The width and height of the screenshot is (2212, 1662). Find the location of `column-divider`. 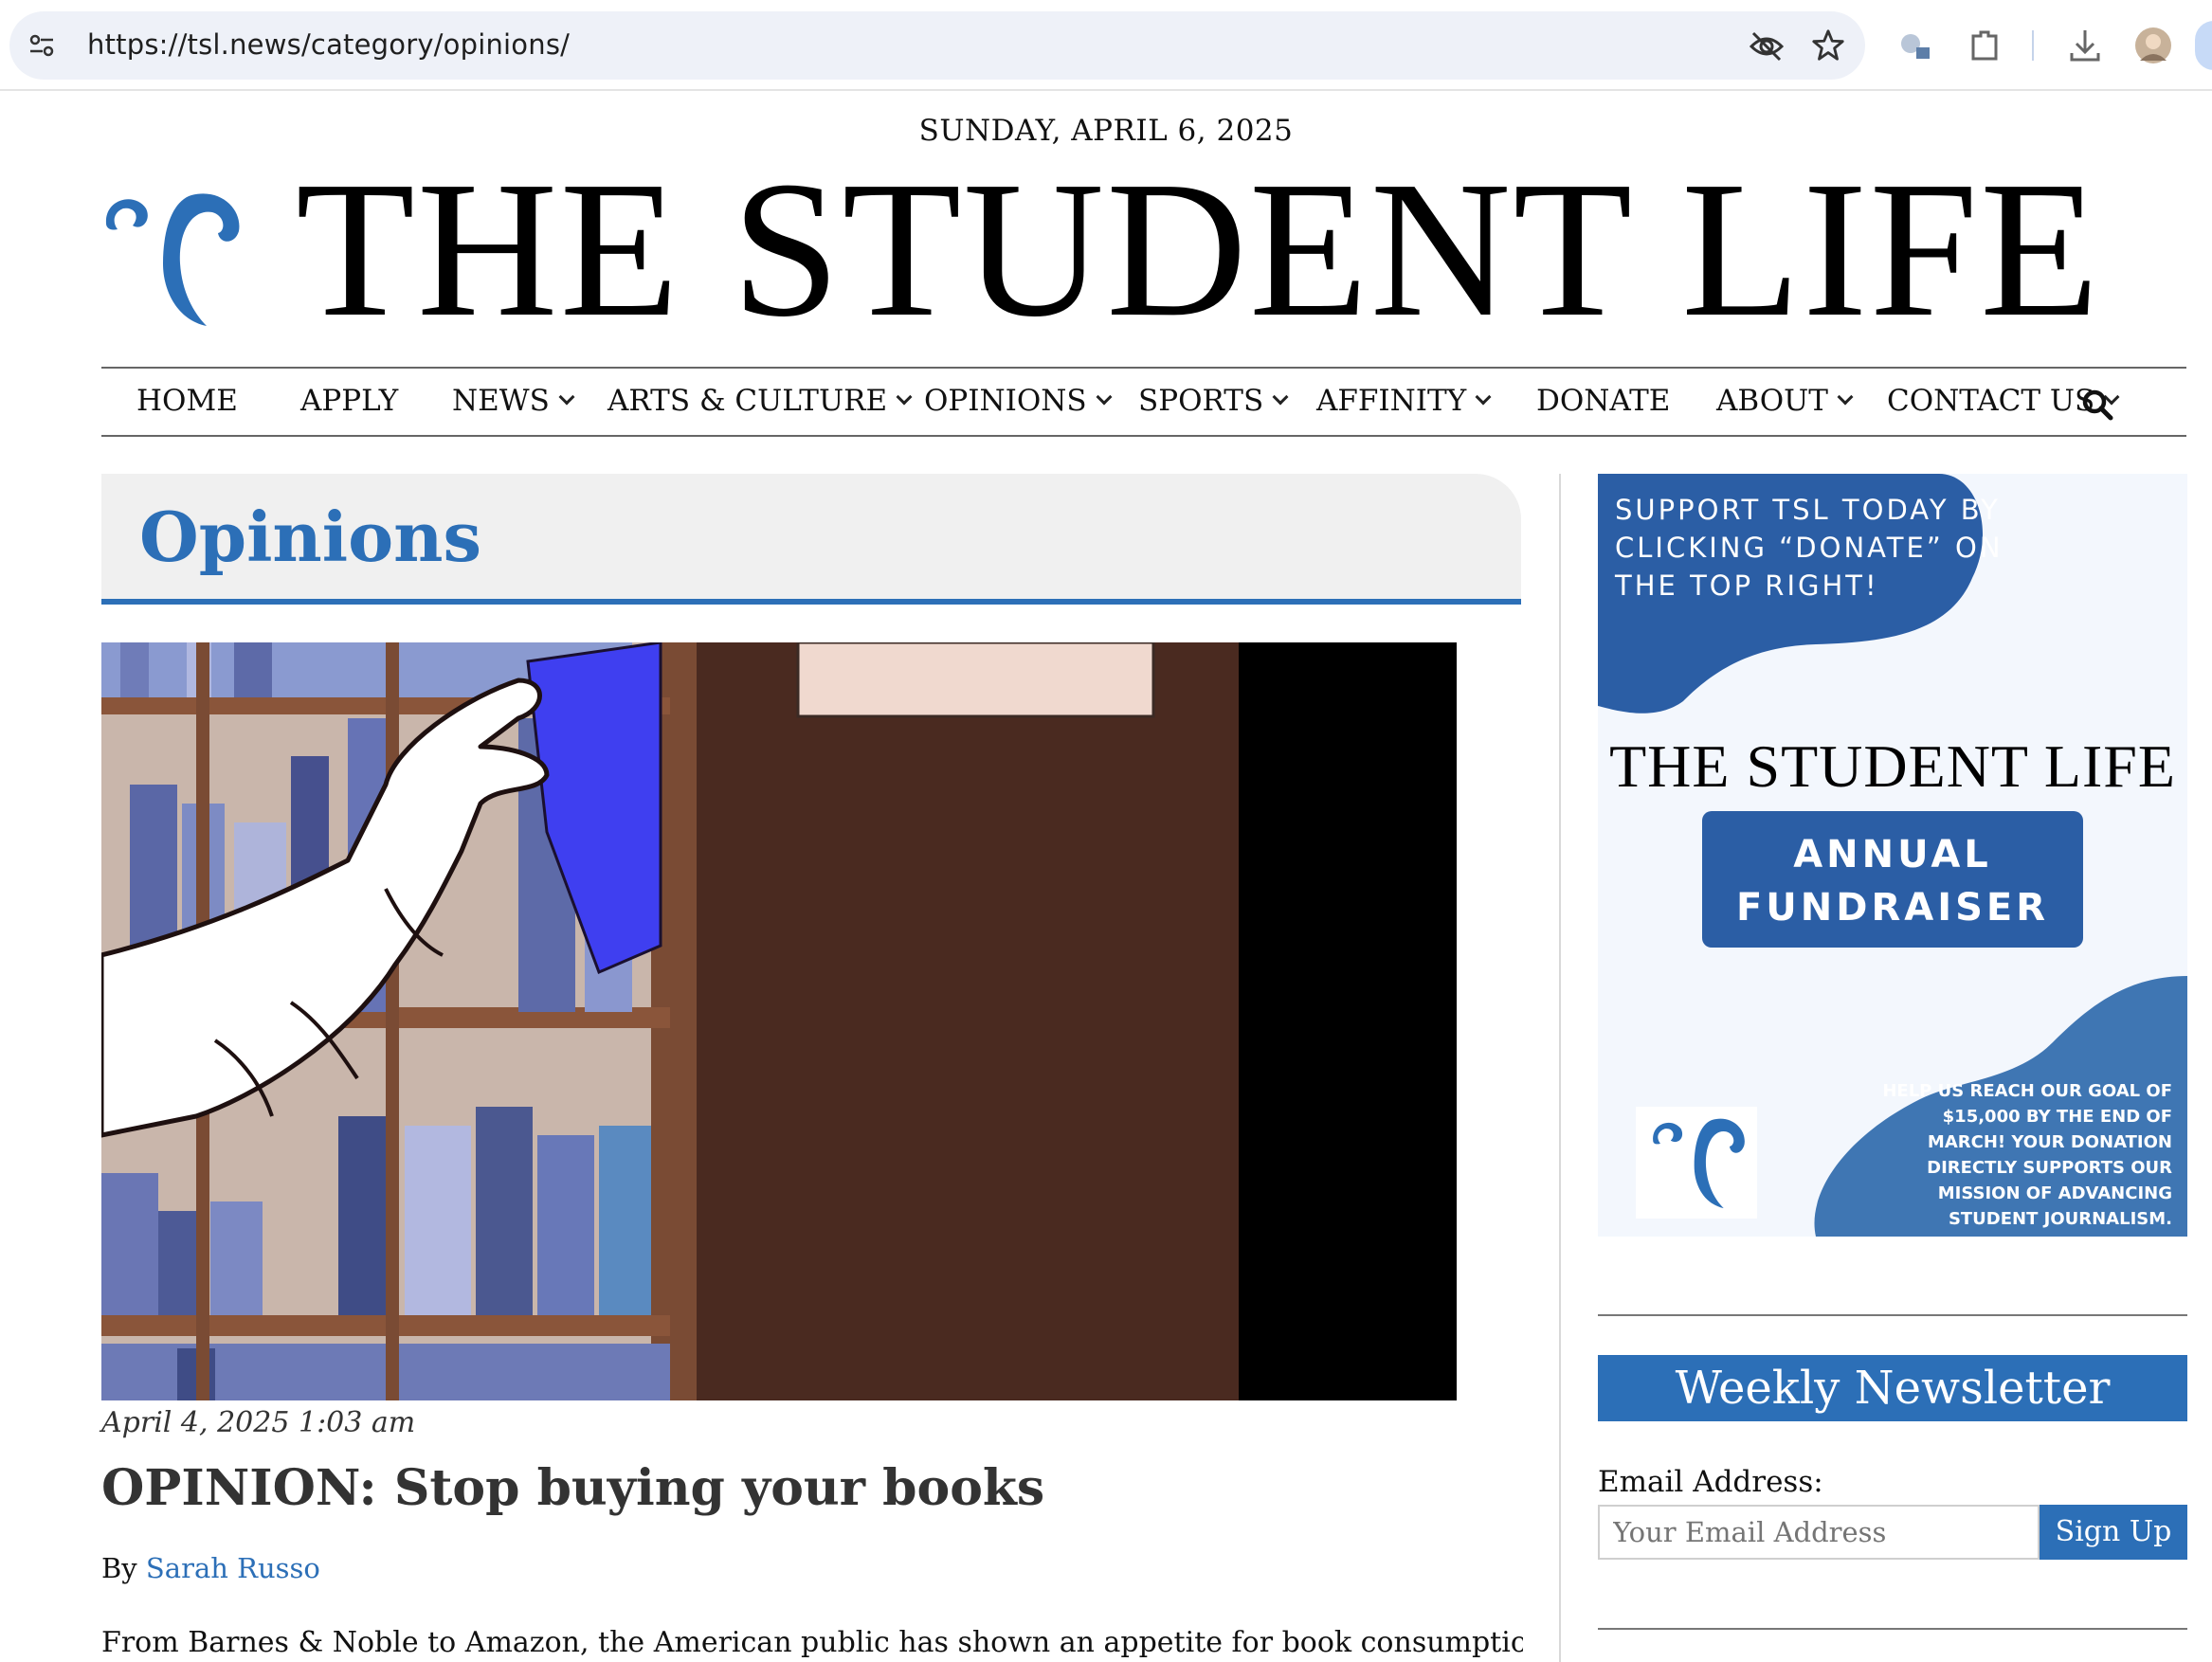

column-divider is located at coordinates (1560, 1068).